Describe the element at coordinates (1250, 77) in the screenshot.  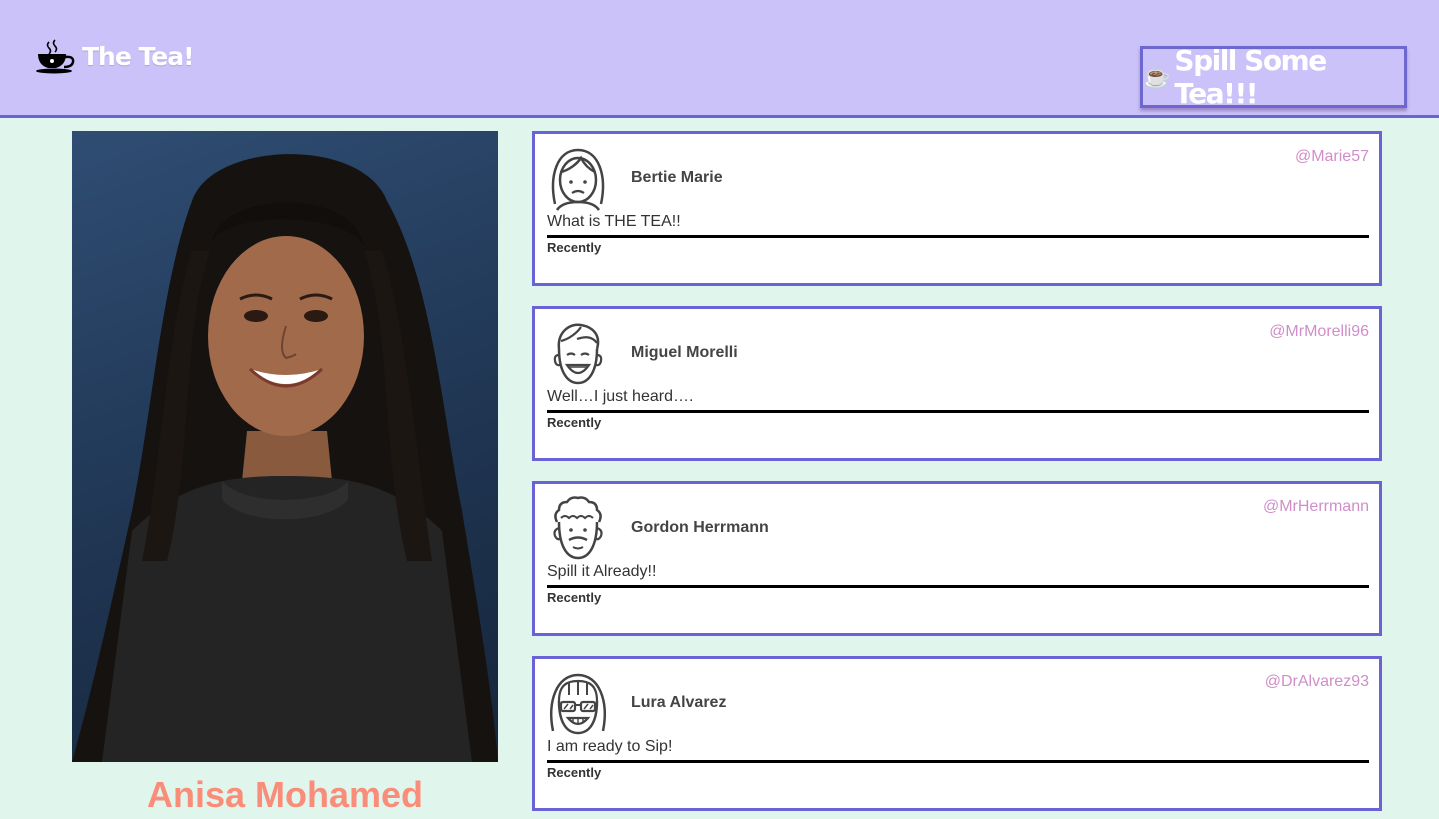
I see `spill-tea-button-label: Spill Some Tea!!!` at that location.